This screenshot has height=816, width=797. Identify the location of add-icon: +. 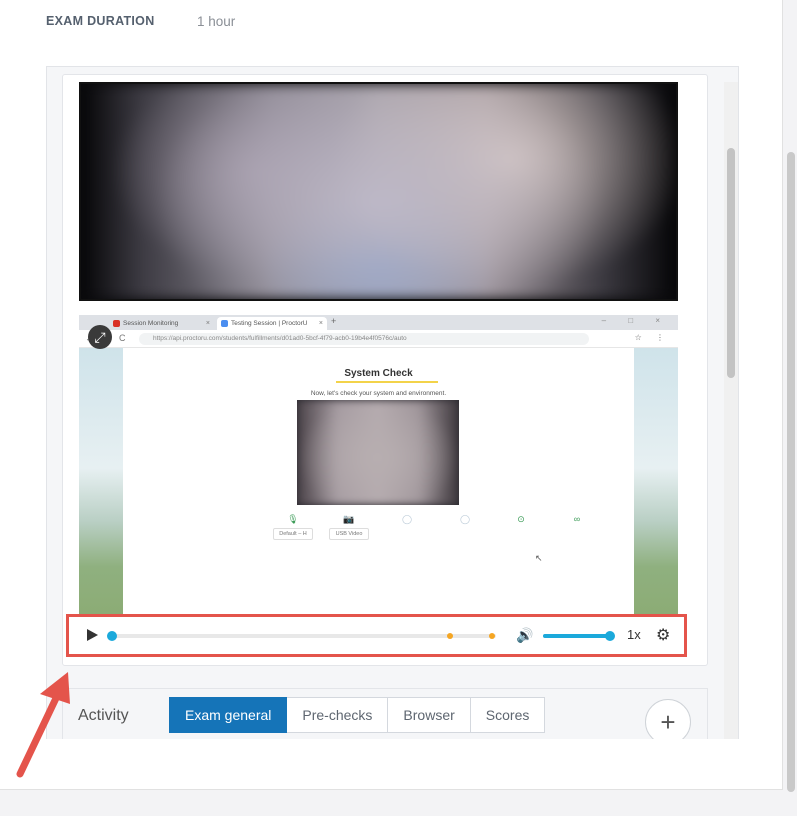
(668, 719).